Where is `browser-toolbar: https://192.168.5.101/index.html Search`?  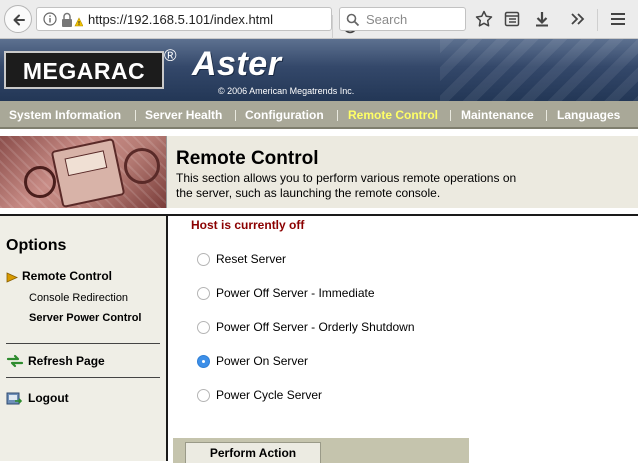 browser-toolbar: https://192.168.5.101/index.html Search is located at coordinates (319, 19).